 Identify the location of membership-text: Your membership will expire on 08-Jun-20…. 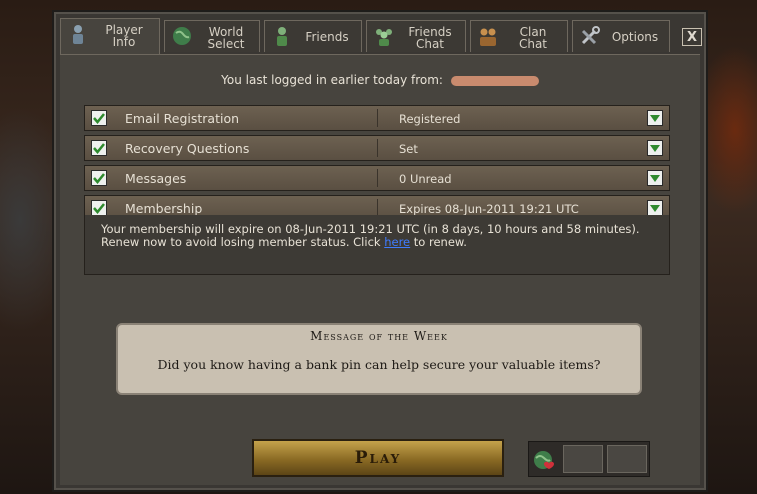
(370, 235).